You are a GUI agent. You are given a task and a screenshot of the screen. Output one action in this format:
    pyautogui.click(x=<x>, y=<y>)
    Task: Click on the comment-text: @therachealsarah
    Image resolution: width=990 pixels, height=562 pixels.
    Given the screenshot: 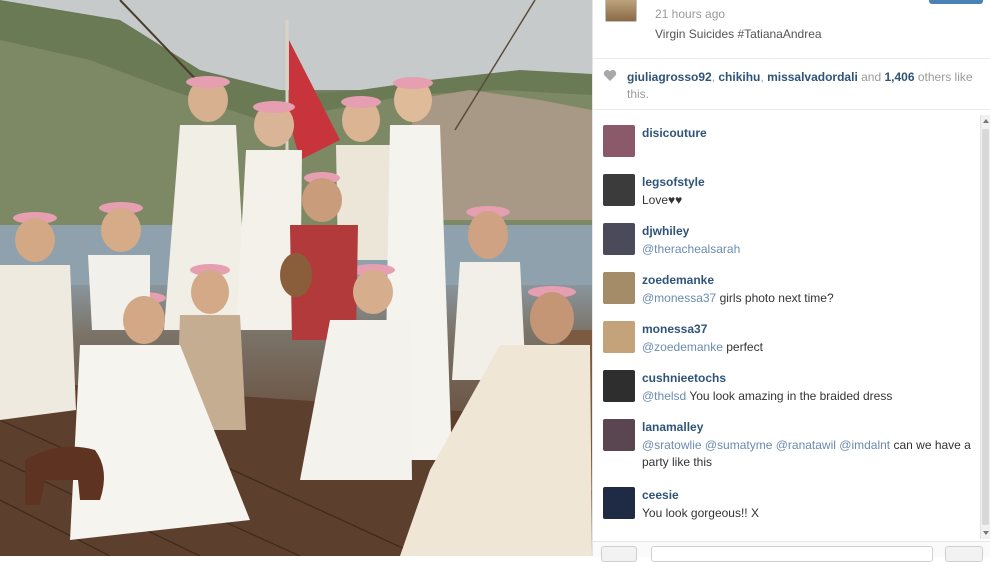 What is the action you would take?
    pyautogui.click(x=807, y=249)
    